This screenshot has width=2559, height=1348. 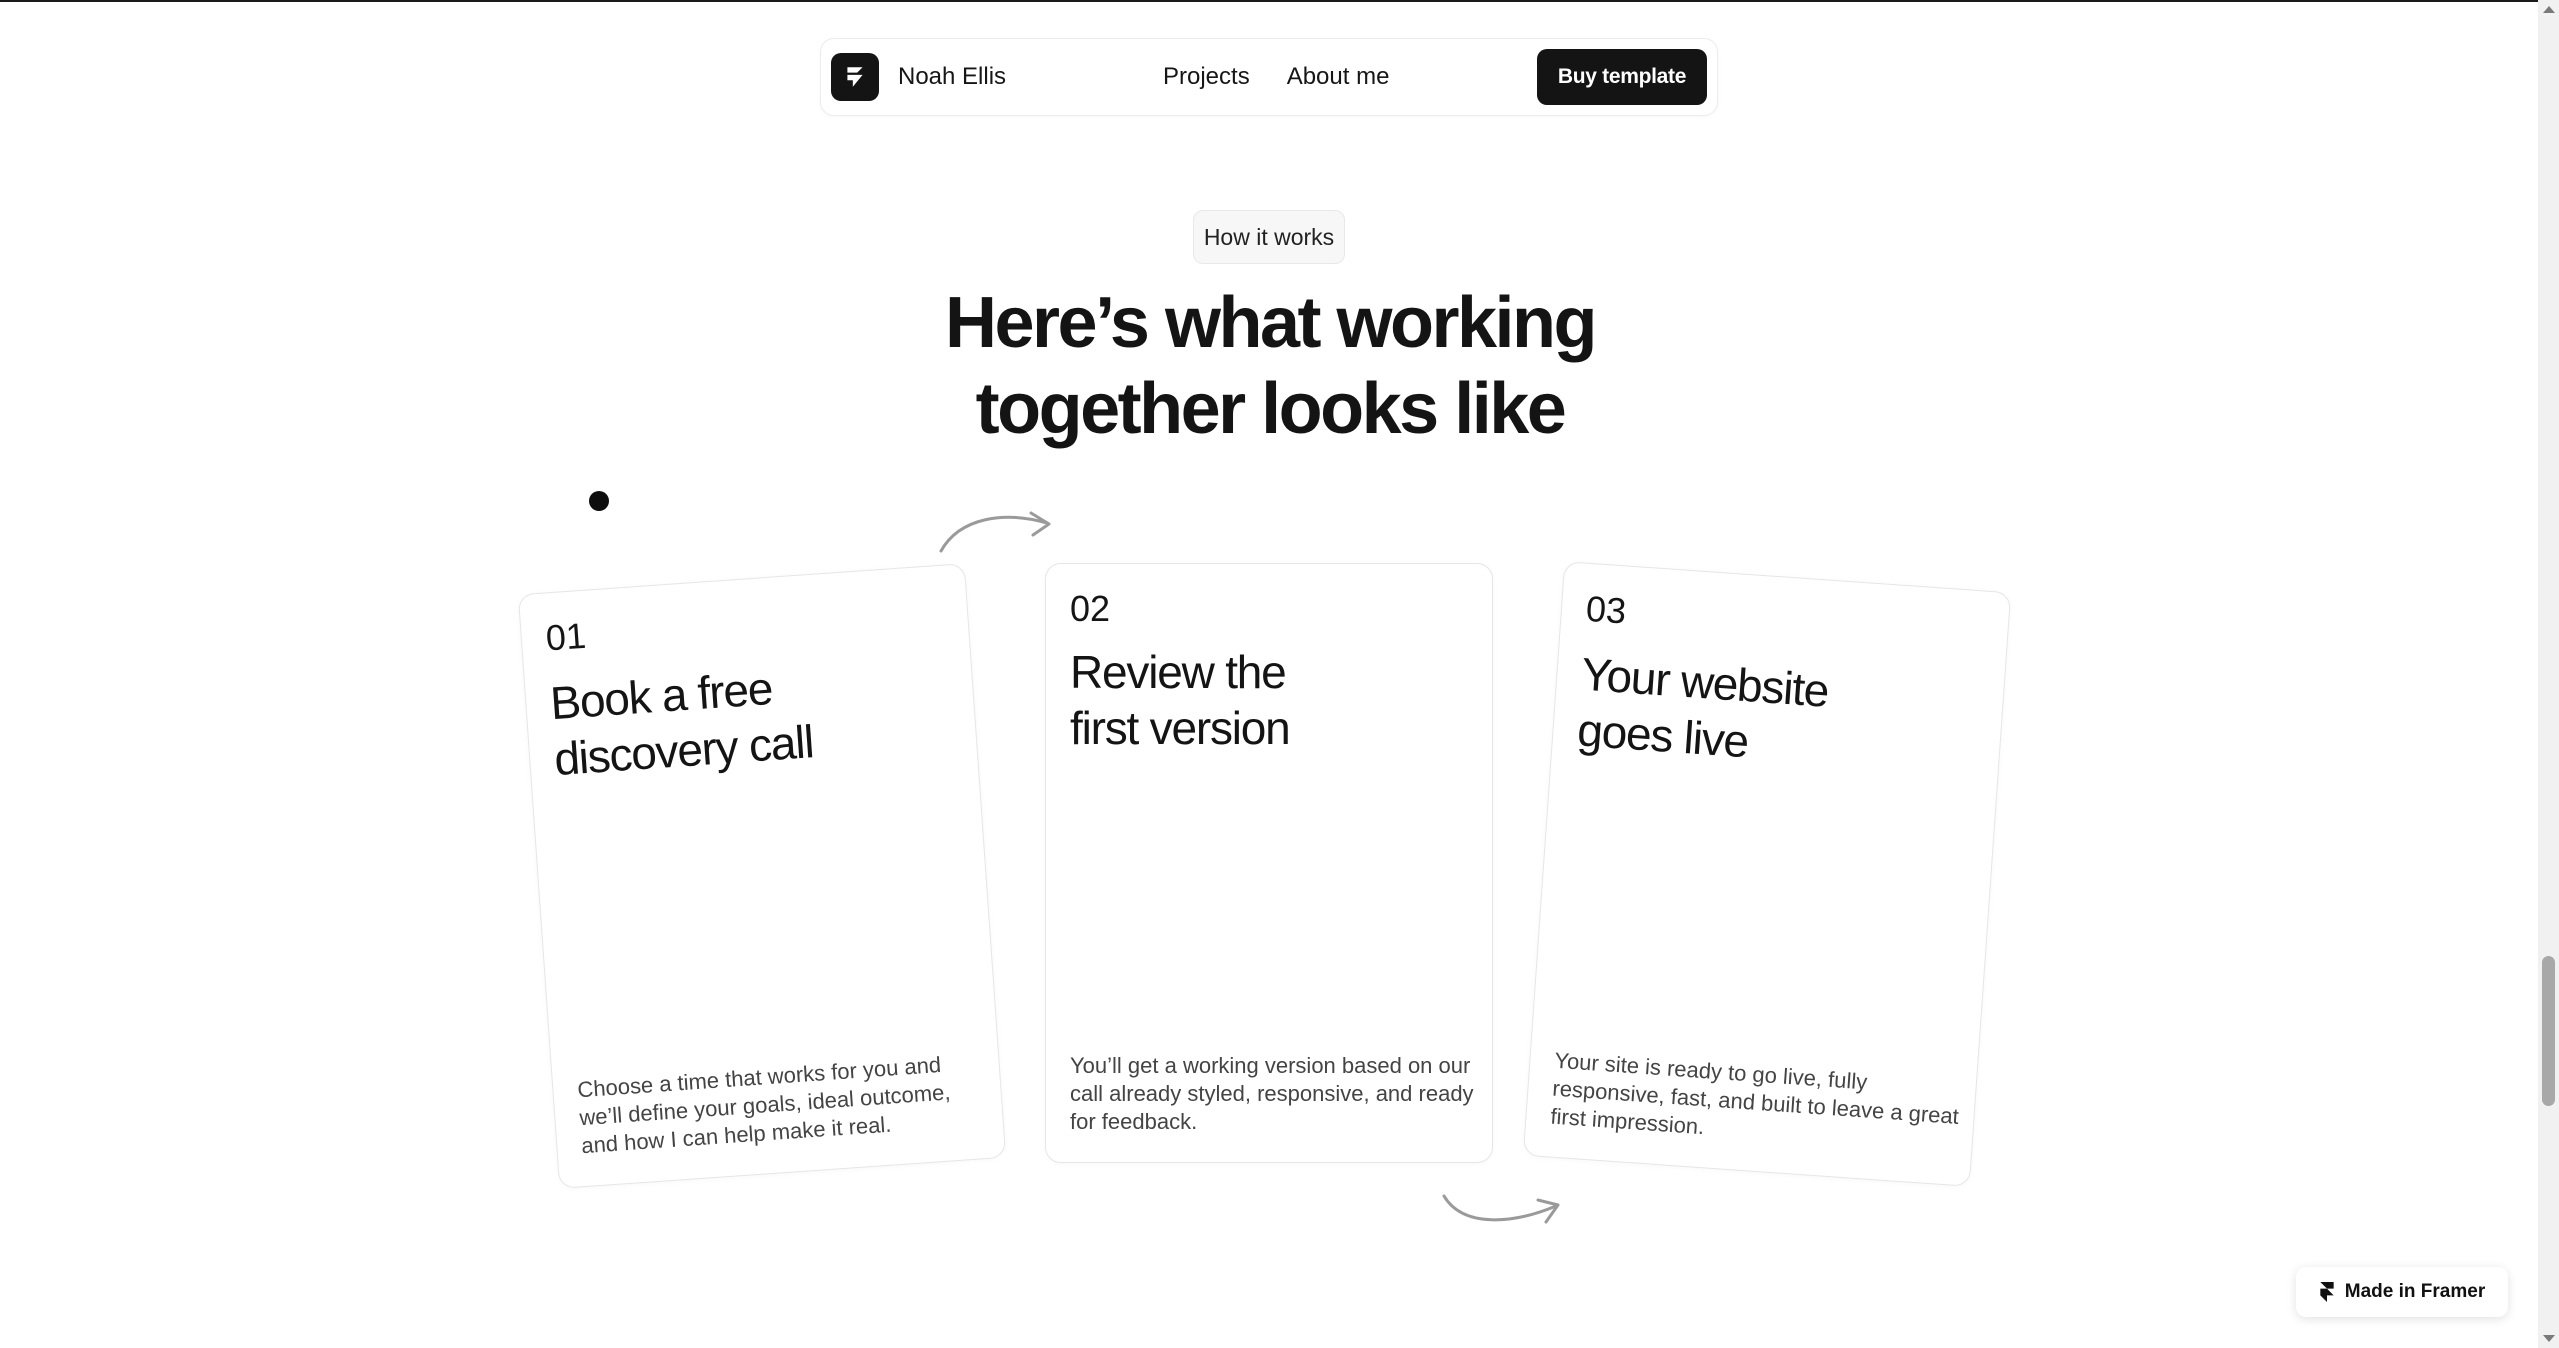 I want to click on framer-icon, so click(x=2327, y=1292).